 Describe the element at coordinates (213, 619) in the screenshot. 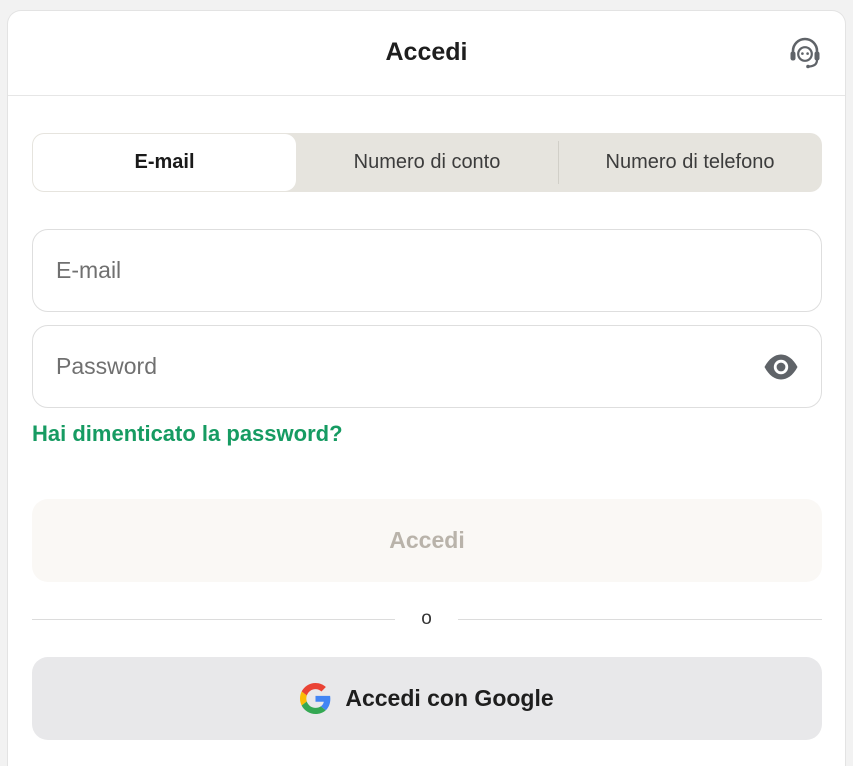

I see `divider-line-left` at that location.